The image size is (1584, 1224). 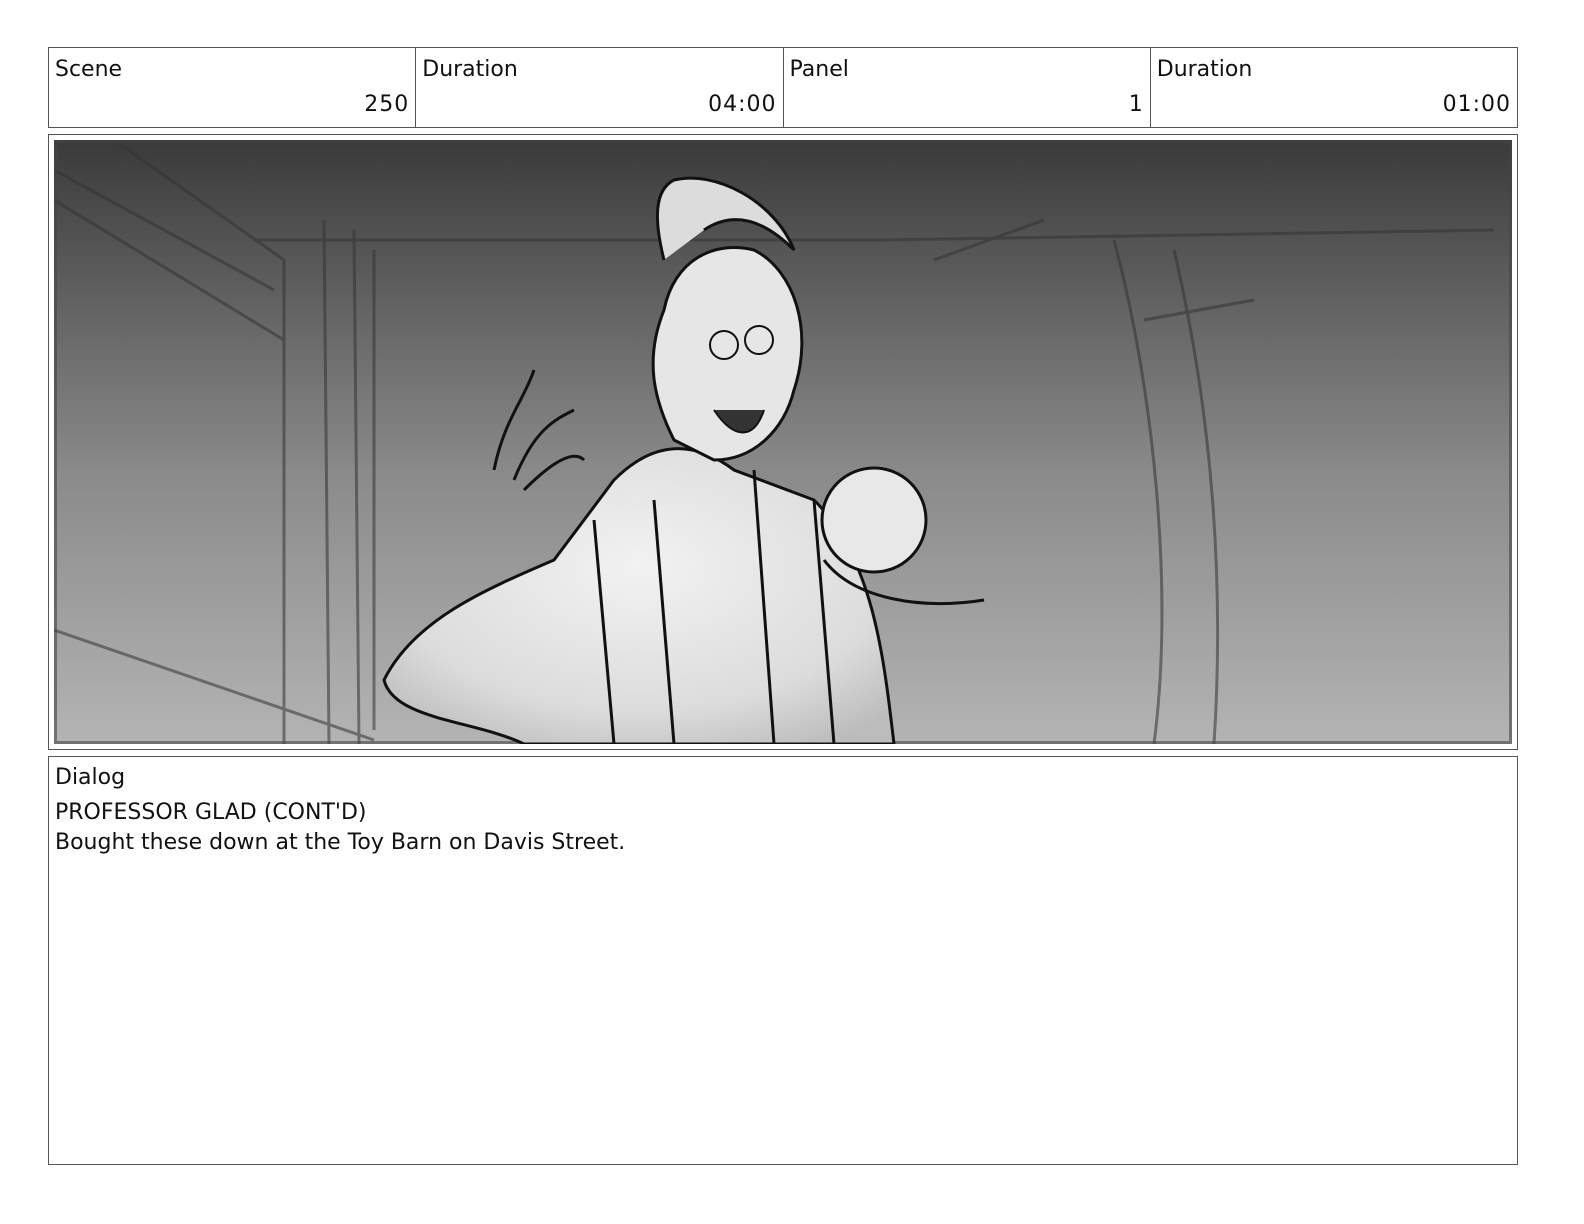 I want to click on scene-label: Scene, so click(x=89, y=69).